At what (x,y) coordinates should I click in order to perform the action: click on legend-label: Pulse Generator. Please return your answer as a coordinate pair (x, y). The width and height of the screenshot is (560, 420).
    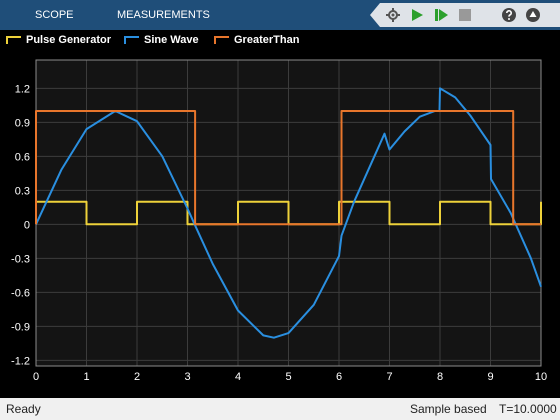
    Looking at the image, I should click on (68, 40).